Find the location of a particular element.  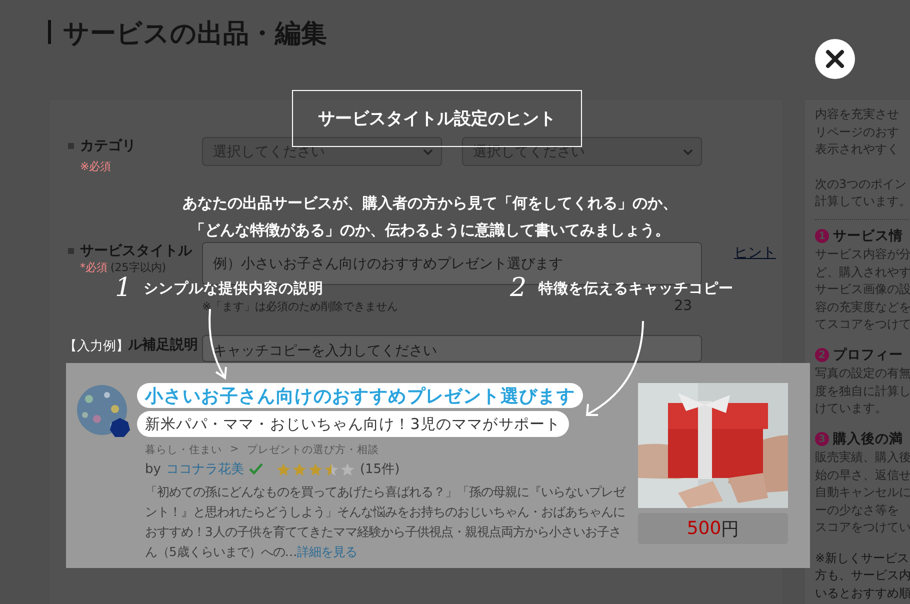

close-button is located at coordinates (835, 59).